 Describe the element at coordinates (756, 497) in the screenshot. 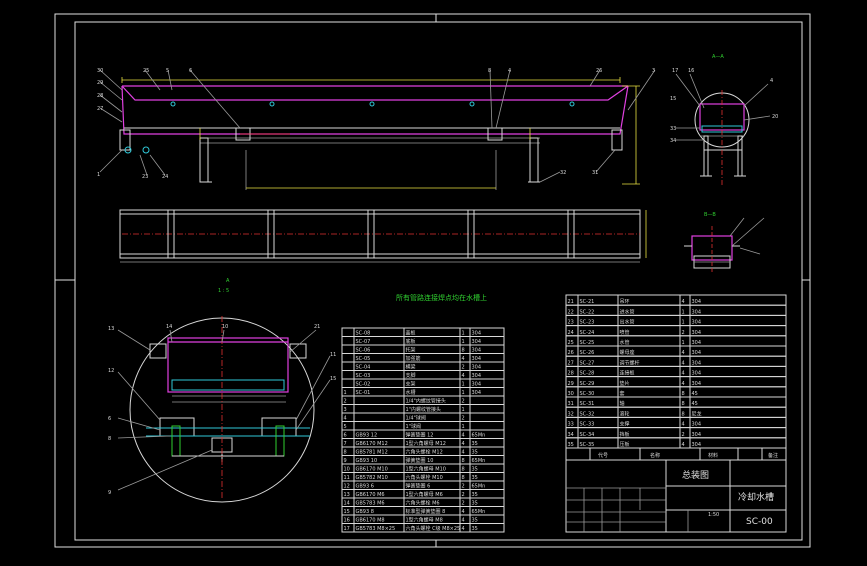

I see `product-name: 冷却水槽` at that location.